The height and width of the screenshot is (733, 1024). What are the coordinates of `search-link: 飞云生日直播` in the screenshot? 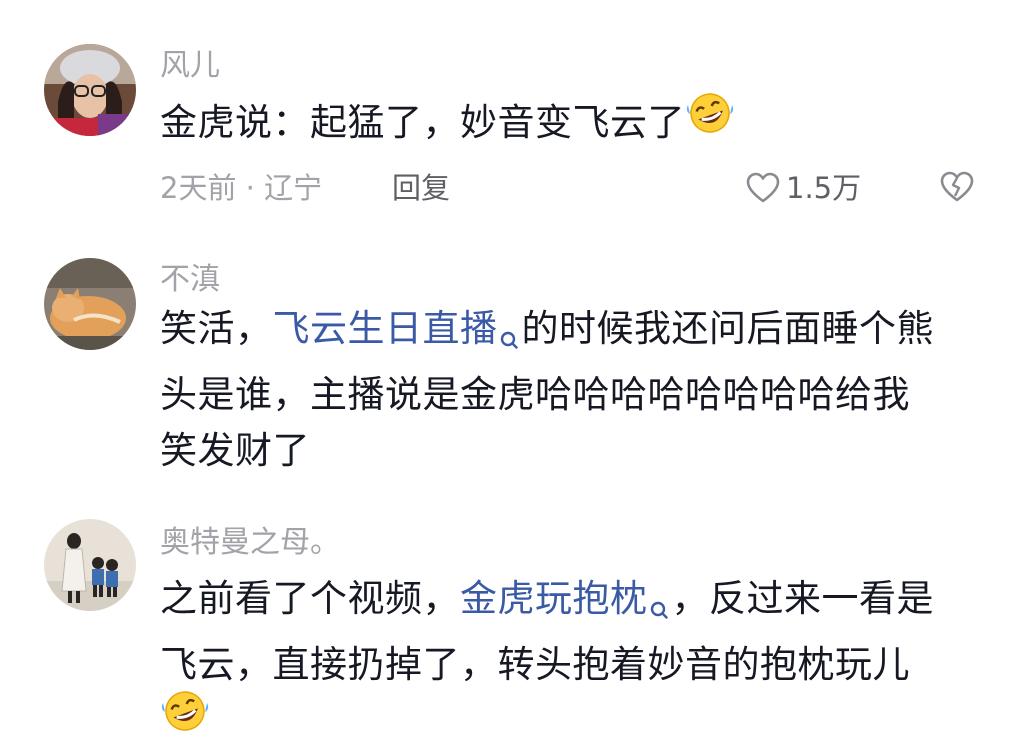 It's located at (385, 328).